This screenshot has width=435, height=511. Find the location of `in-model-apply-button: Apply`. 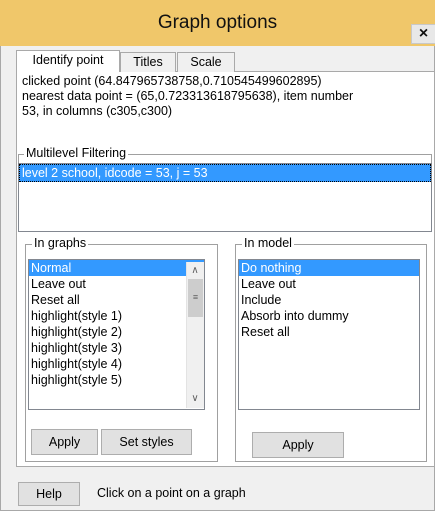

in-model-apply-button: Apply is located at coordinates (298, 445).